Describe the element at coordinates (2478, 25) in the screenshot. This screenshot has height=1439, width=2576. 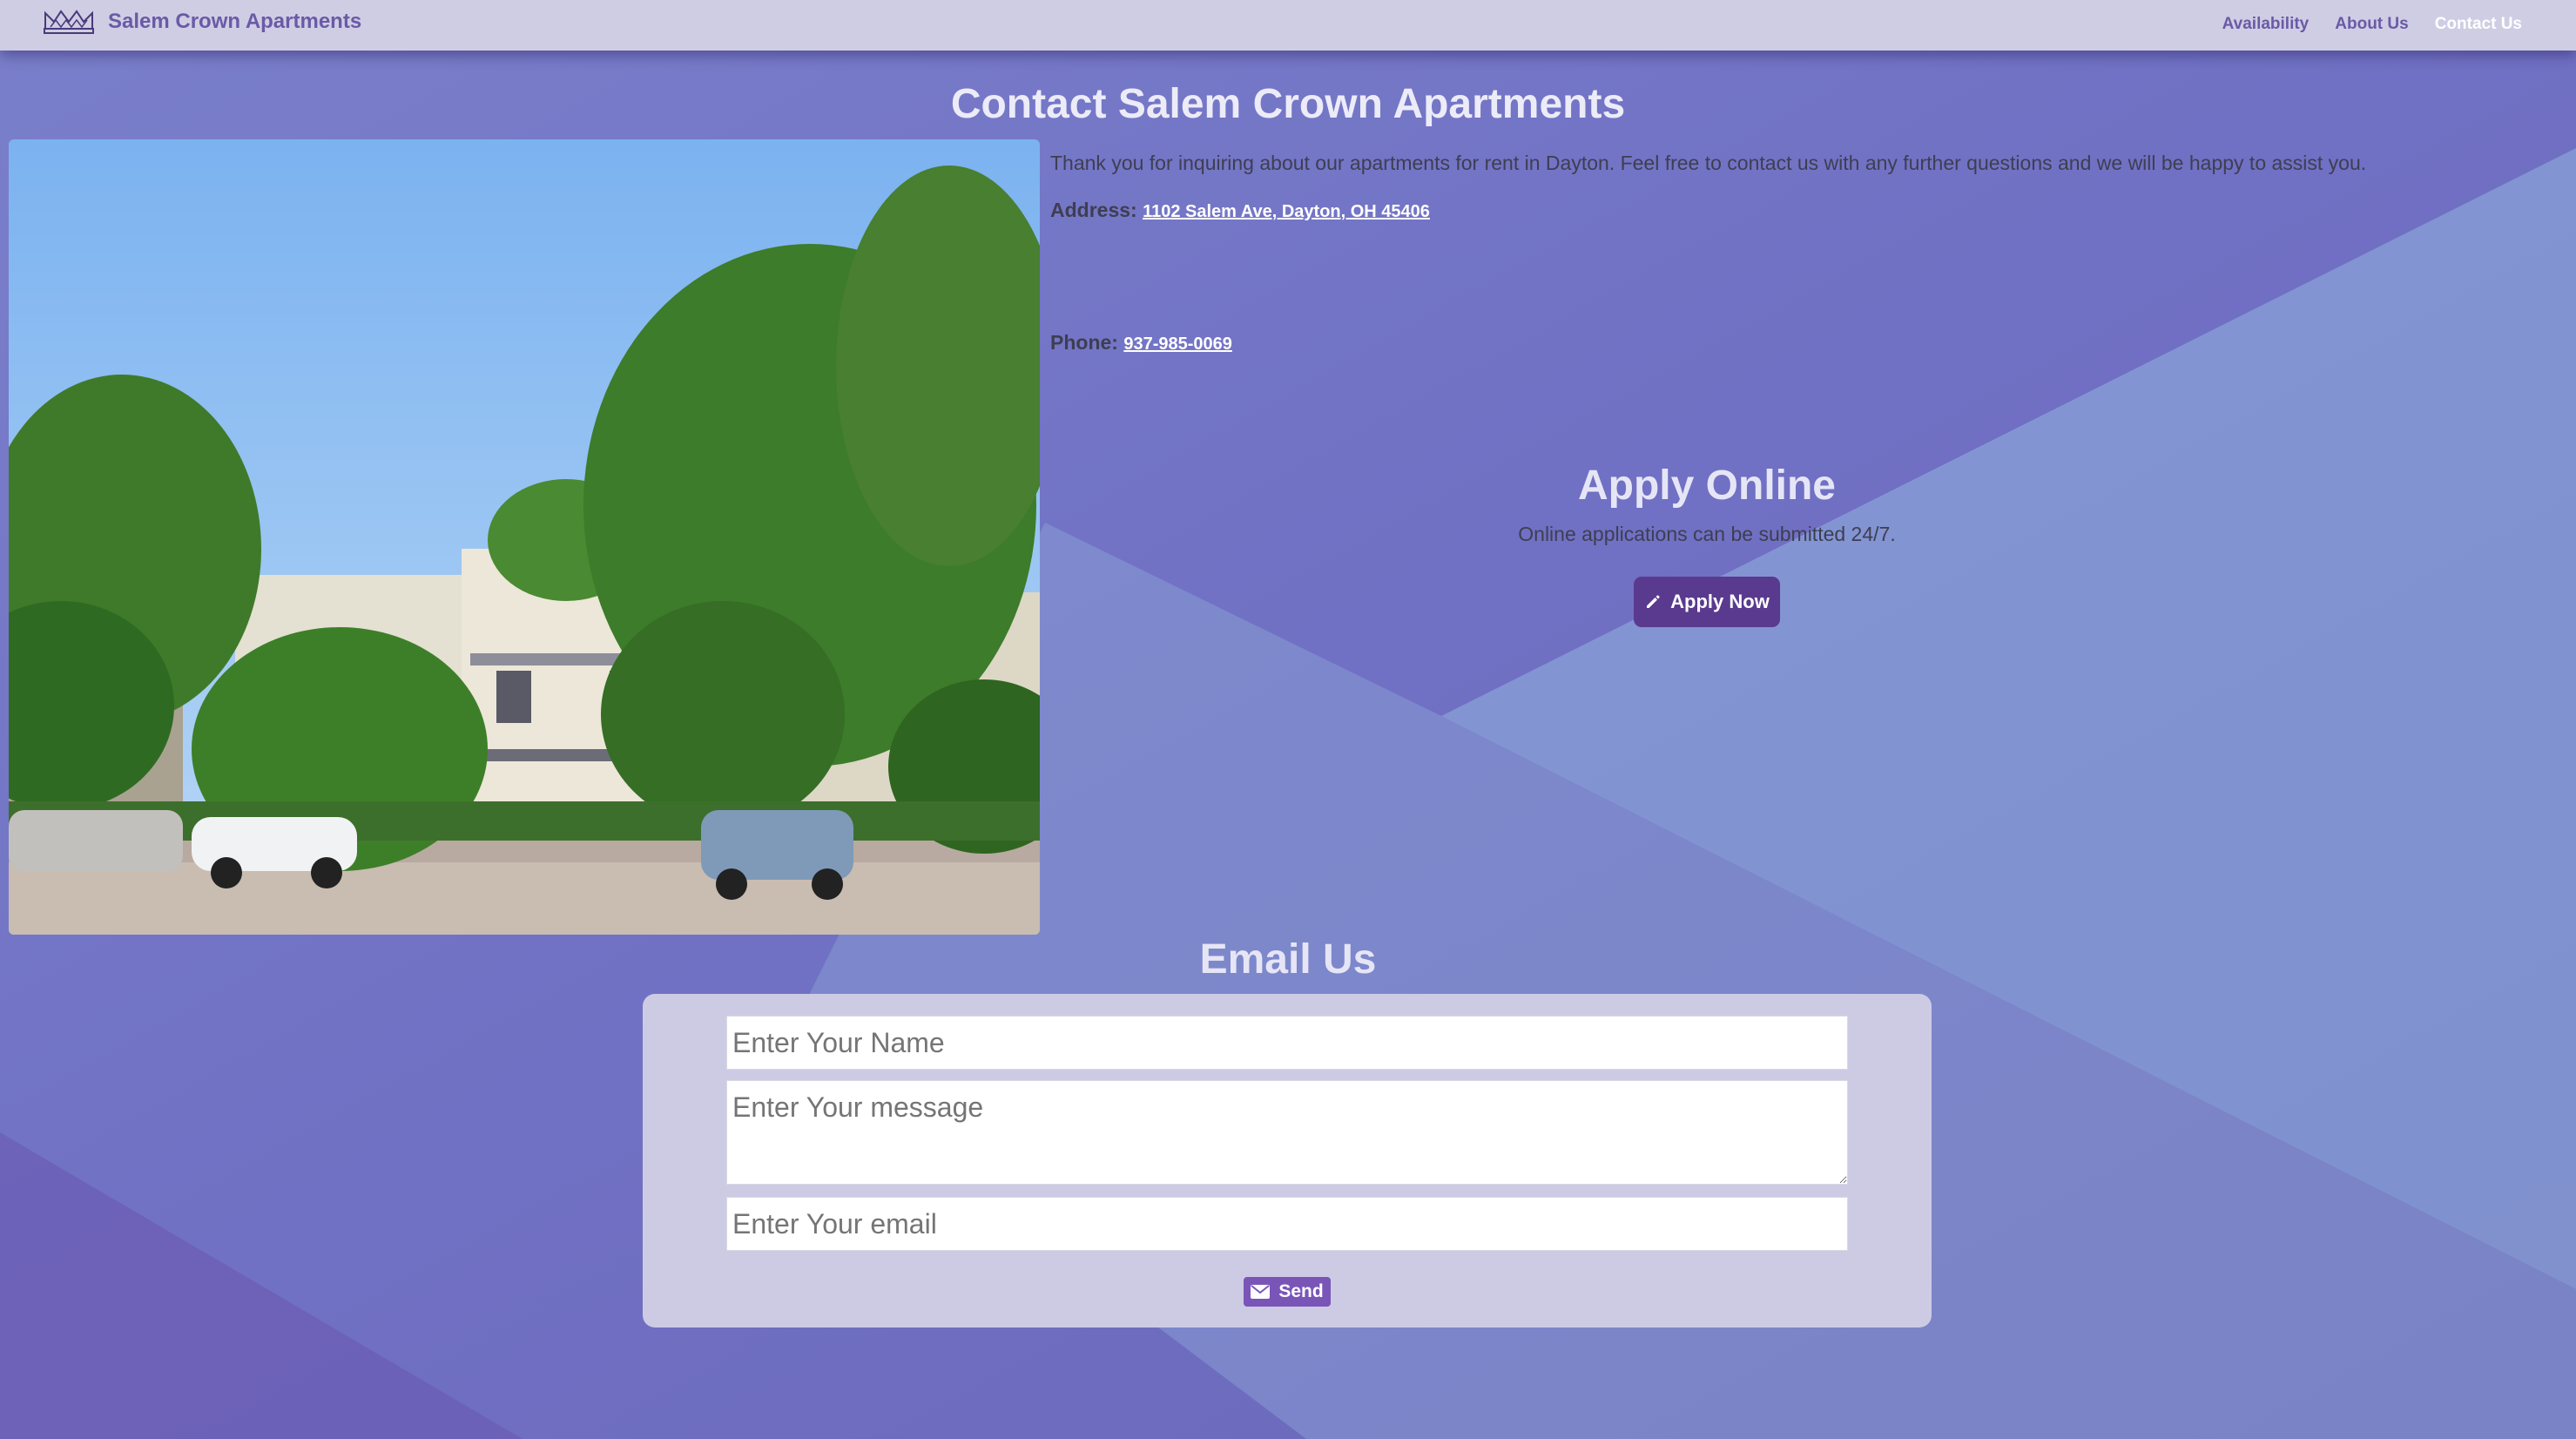
I see `nav-link-contact-us: Contact Us` at that location.